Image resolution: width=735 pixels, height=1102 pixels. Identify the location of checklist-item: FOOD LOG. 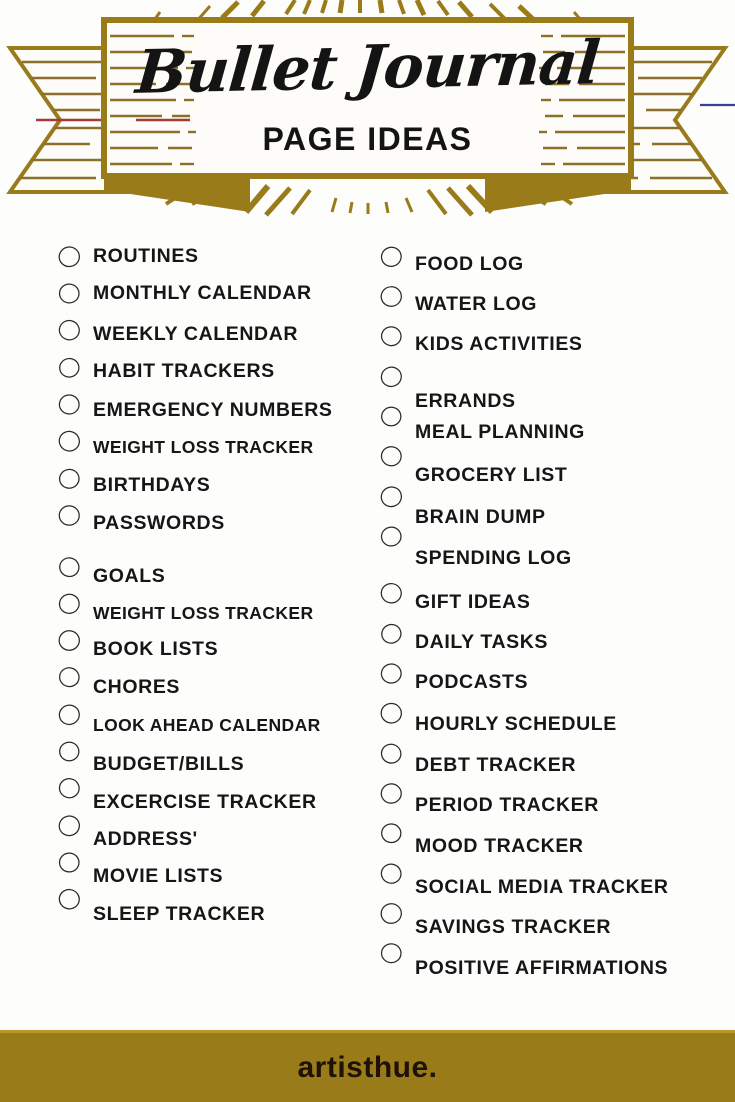
(545, 262).